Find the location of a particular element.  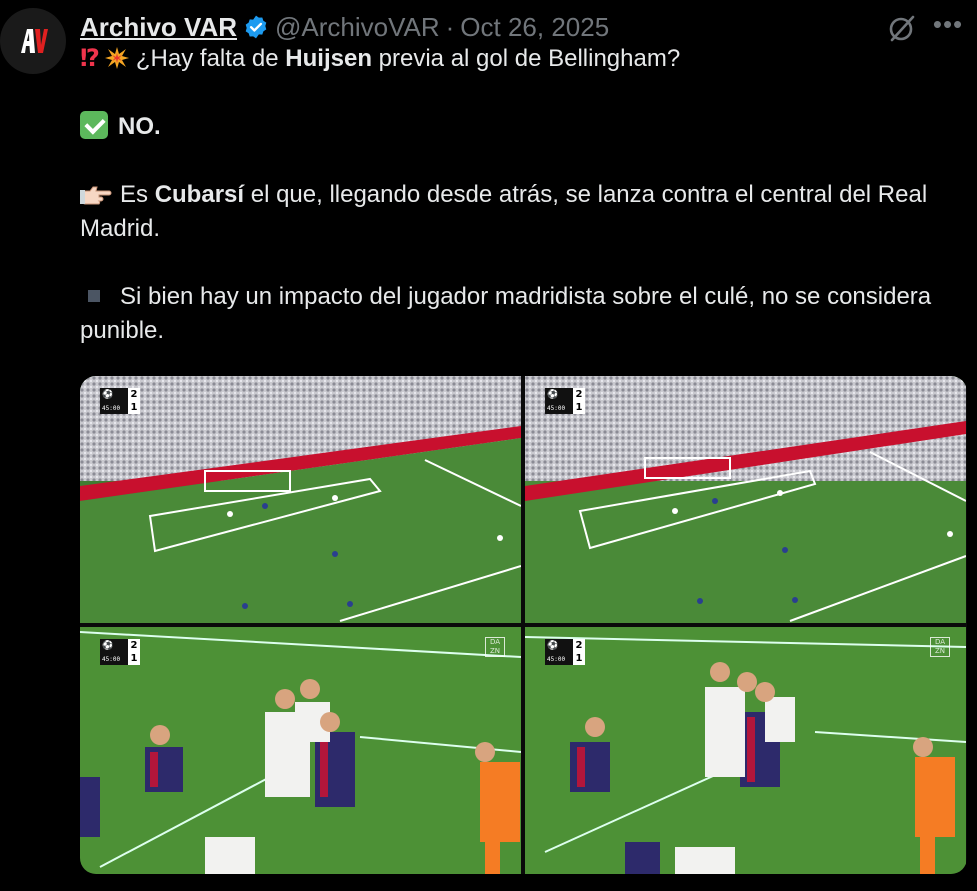

square-bullet-icon is located at coordinates (94, 296).